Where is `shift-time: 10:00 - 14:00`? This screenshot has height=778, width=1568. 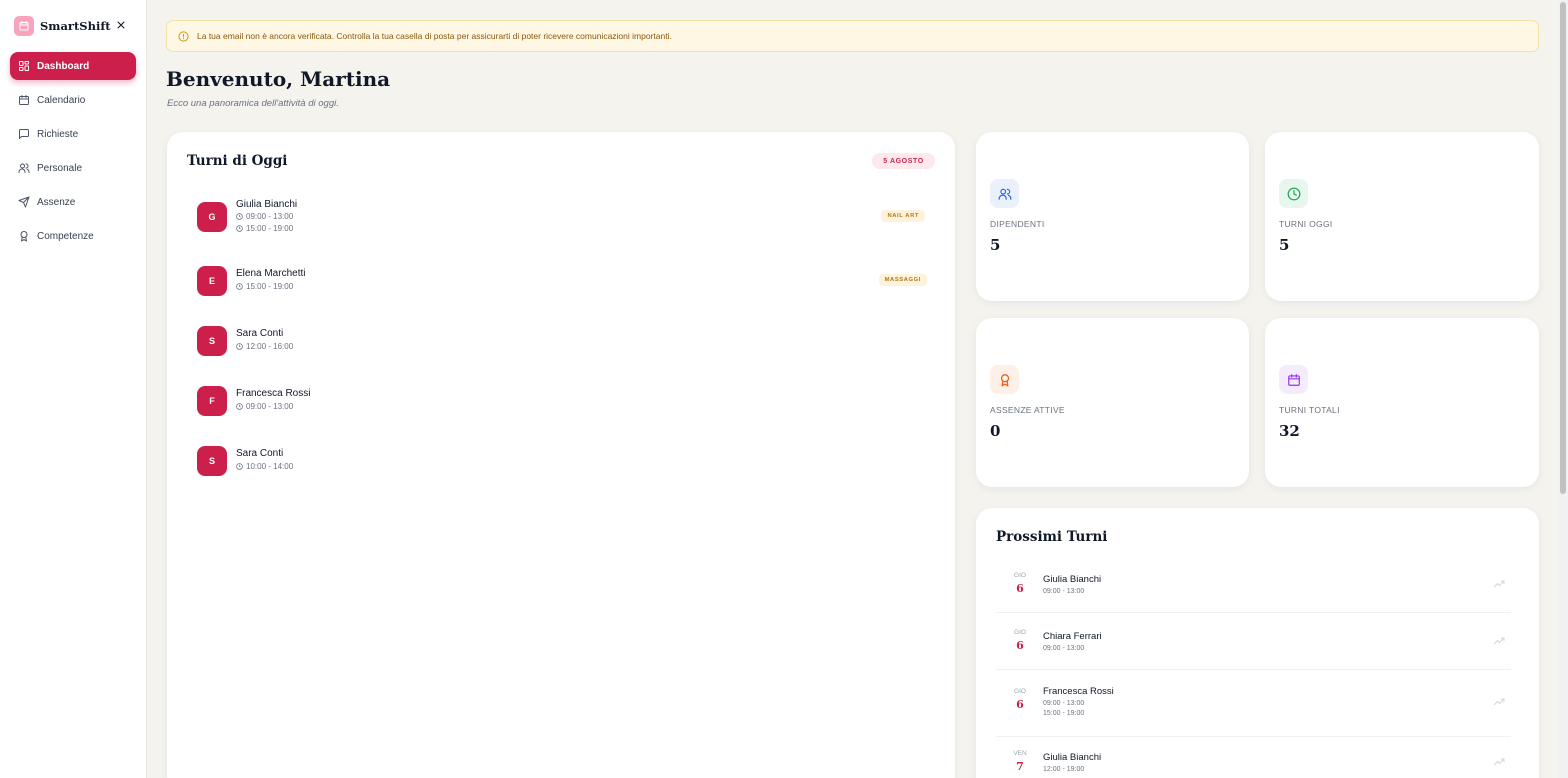 shift-time: 10:00 - 14:00 is located at coordinates (264, 466).